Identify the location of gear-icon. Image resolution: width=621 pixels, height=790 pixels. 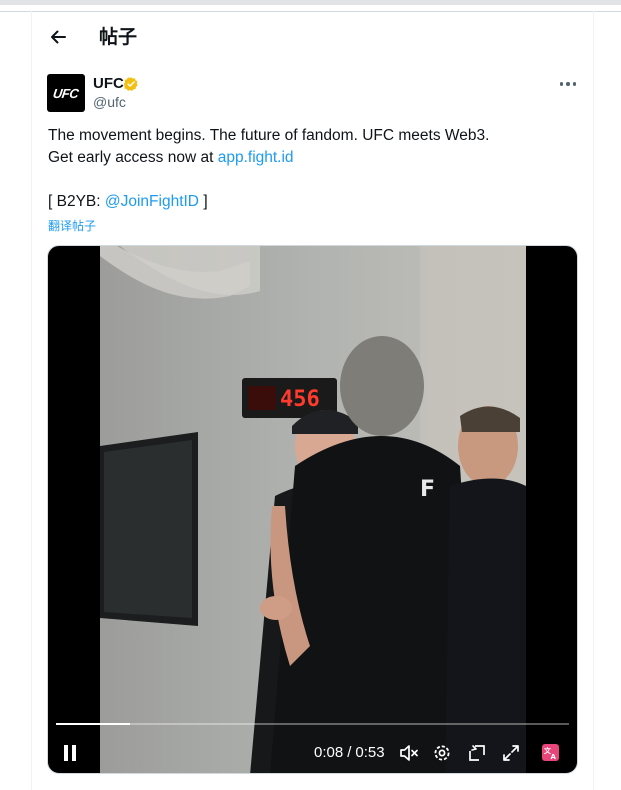
(442, 753).